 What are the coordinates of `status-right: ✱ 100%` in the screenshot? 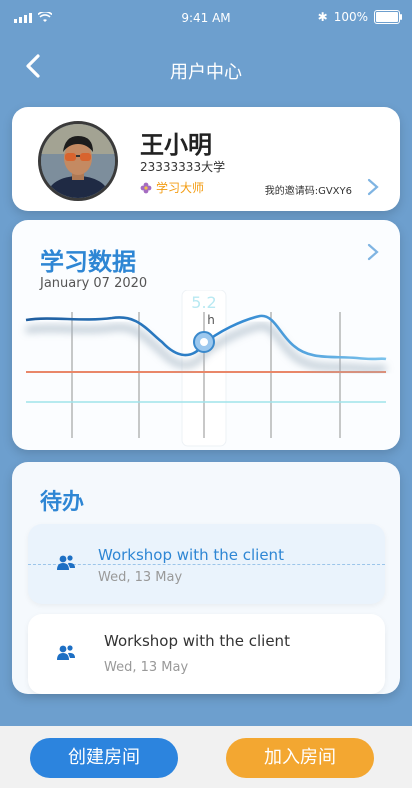 It's located at (359, 17).